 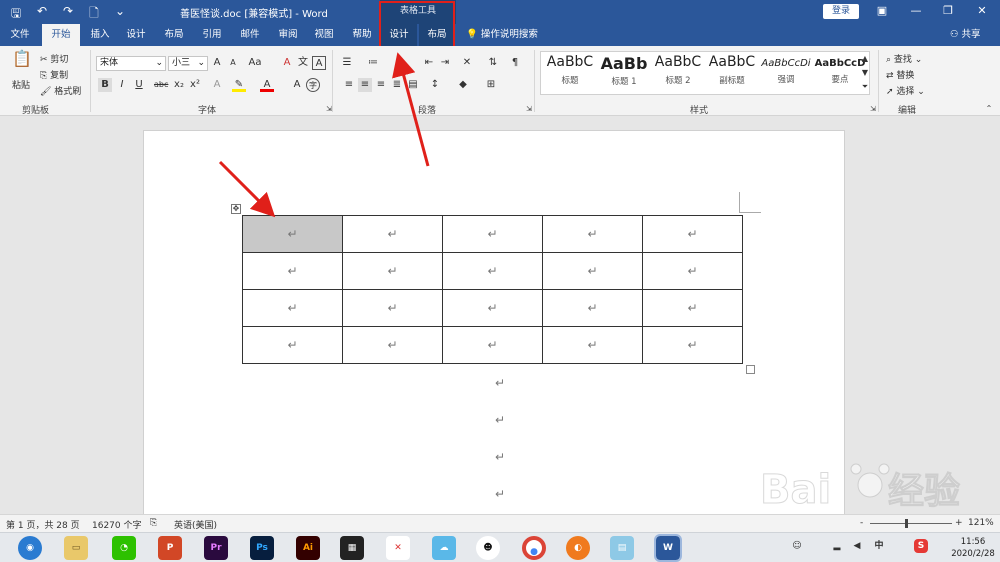 I want to click on login-button: 登录, so click(x=841, y=11).